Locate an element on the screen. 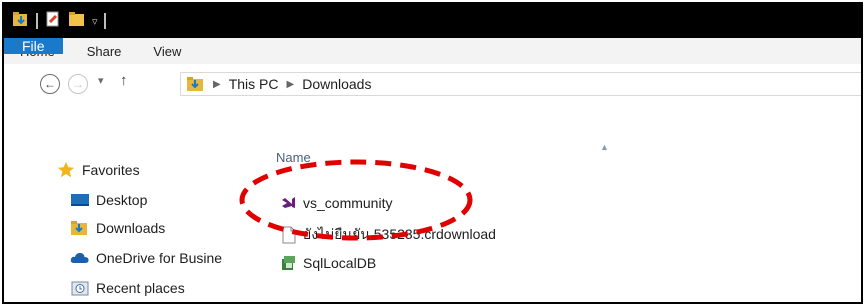 This screenshot has height=306, width=867. back-button: ← is located at coordinates (50, 84).